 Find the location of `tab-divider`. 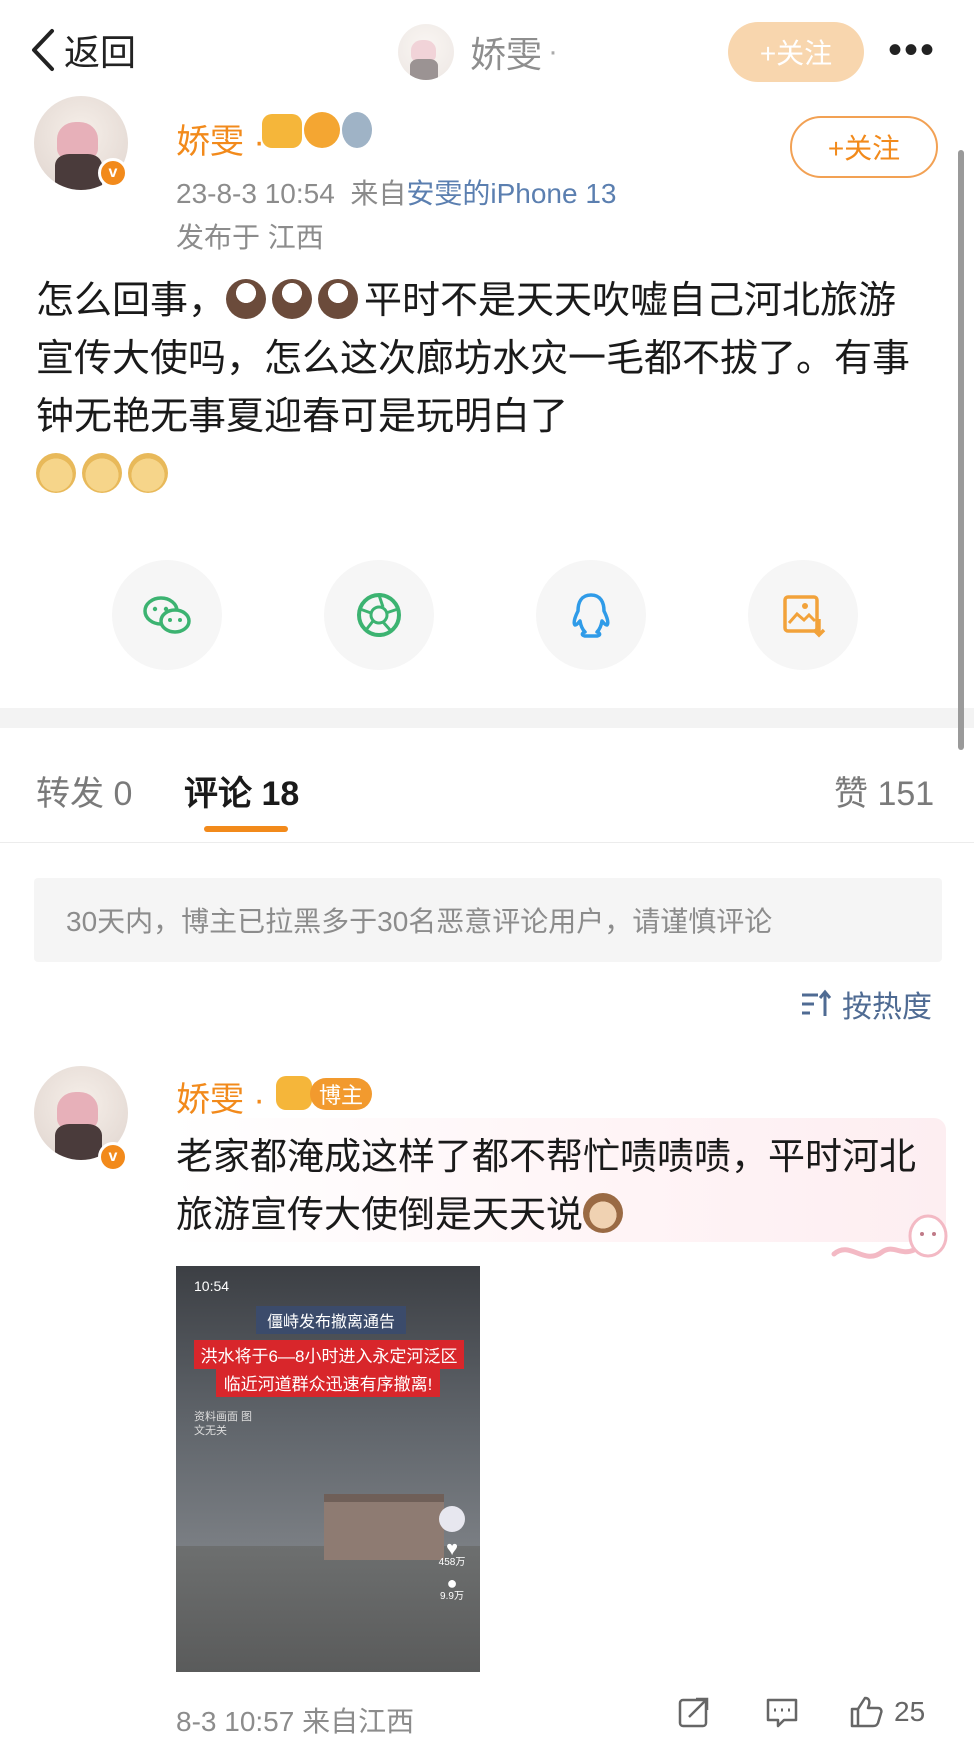

tab-divider is located at coordinates (487, 842).